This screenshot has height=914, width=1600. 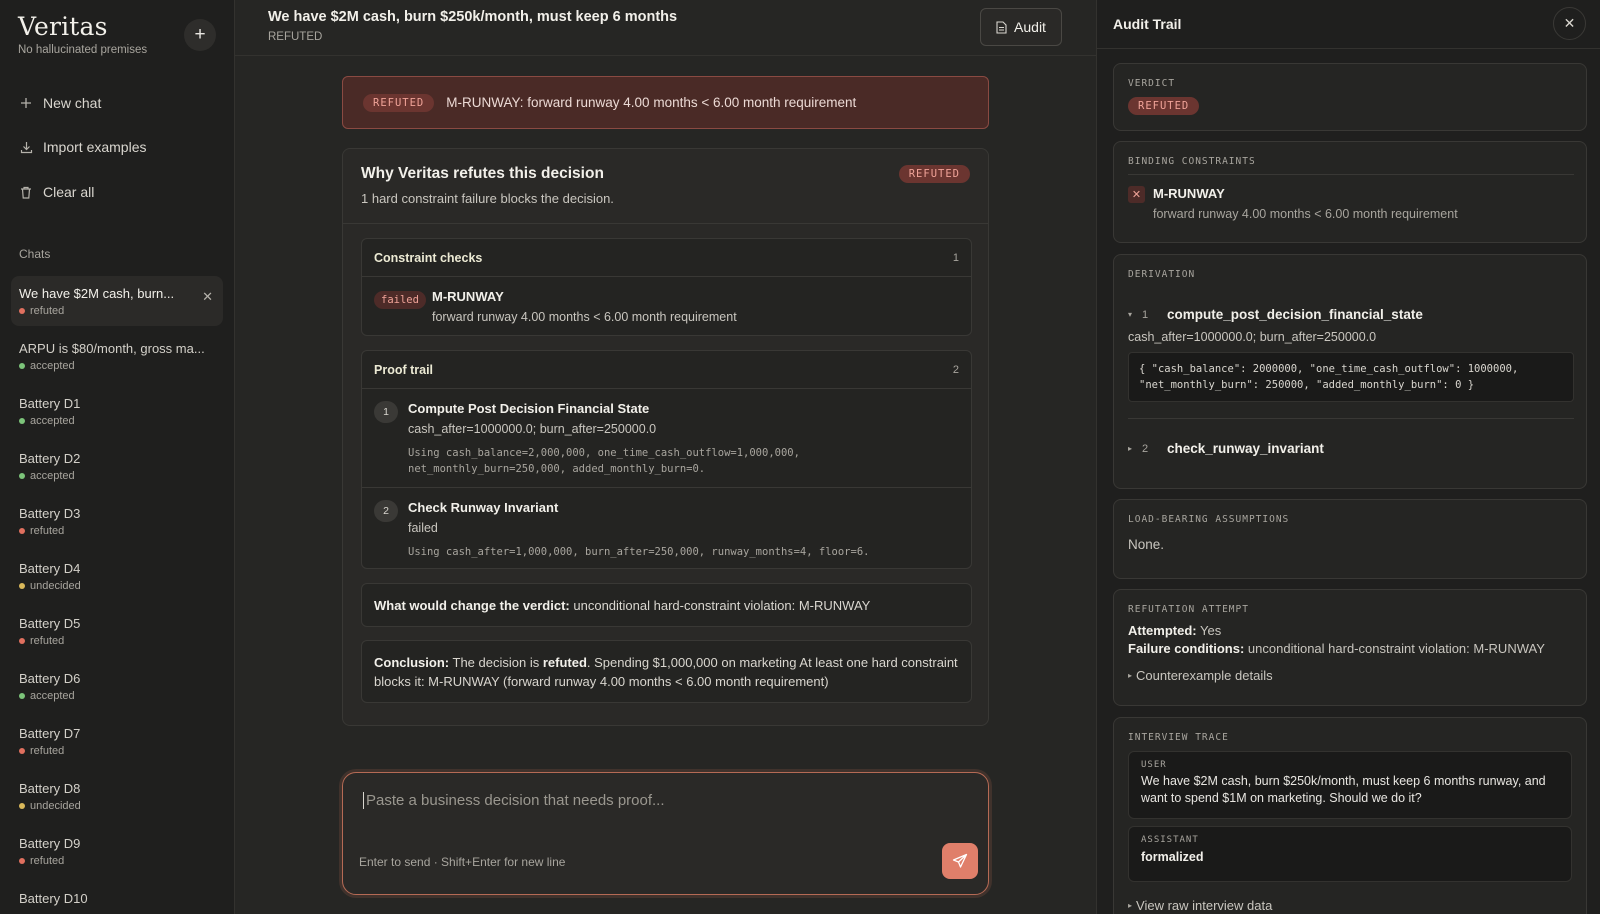 I want to click on raw-interview-toggle: ▸ View raw interview data, so click(x=1200, y=905).